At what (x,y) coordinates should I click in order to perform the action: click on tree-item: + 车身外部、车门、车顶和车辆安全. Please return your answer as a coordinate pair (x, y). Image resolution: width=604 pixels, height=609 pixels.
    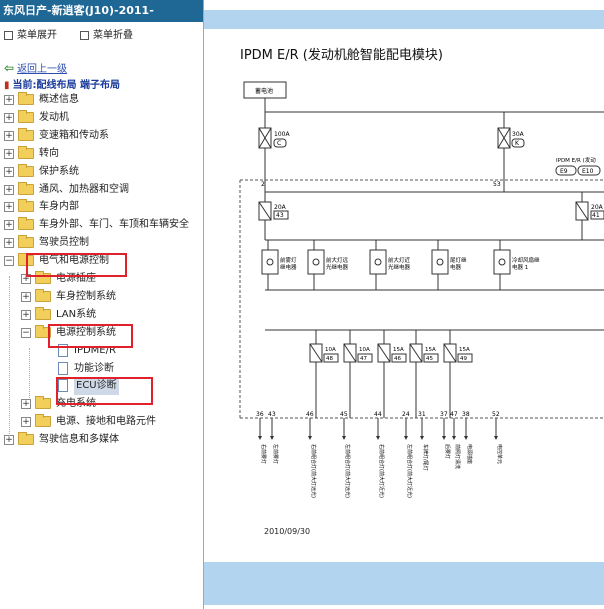
    Looking at the image, I should click on (100, 225).